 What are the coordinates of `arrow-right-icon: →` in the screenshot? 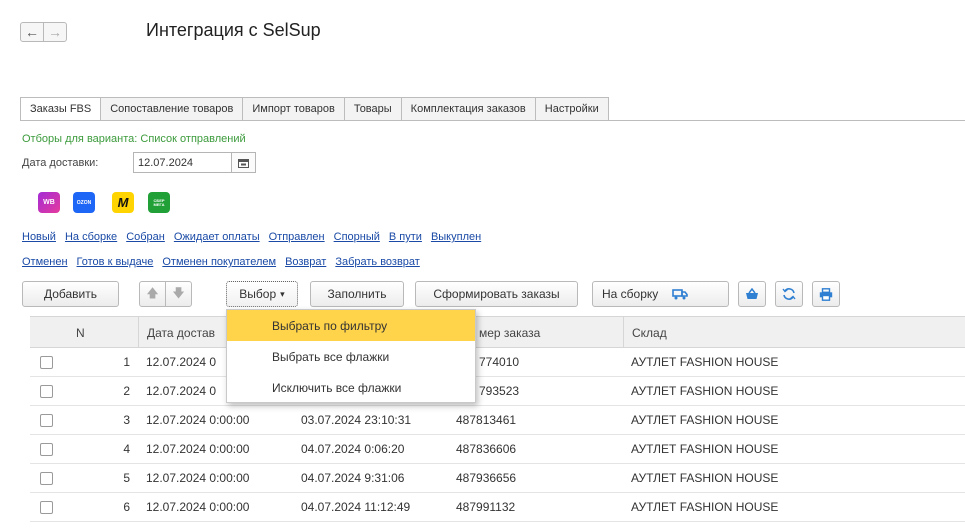 It's located at (55, 32).